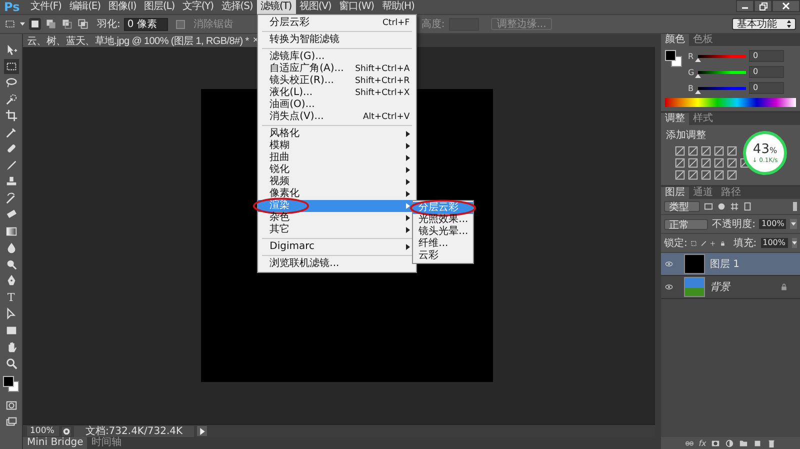 This screenshot has height=449, width=800. I want to click on channel-label: R, so click(691, 56).